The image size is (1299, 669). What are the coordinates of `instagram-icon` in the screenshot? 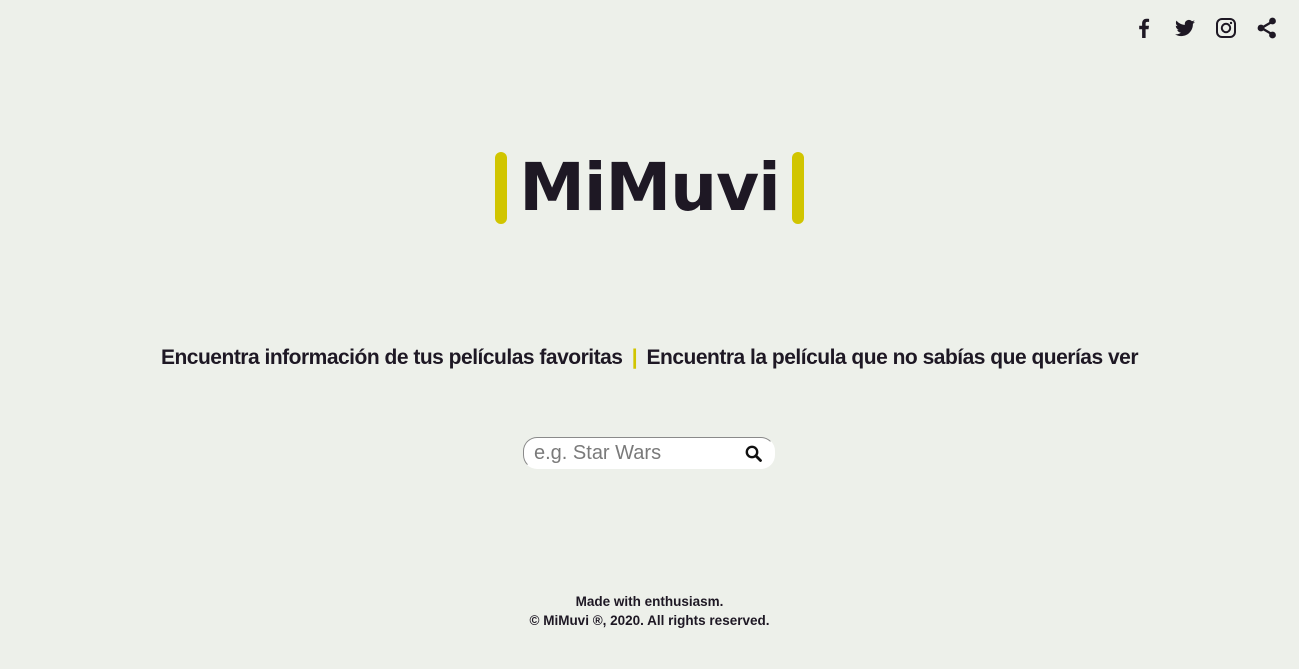 It's located at (1226, 28).